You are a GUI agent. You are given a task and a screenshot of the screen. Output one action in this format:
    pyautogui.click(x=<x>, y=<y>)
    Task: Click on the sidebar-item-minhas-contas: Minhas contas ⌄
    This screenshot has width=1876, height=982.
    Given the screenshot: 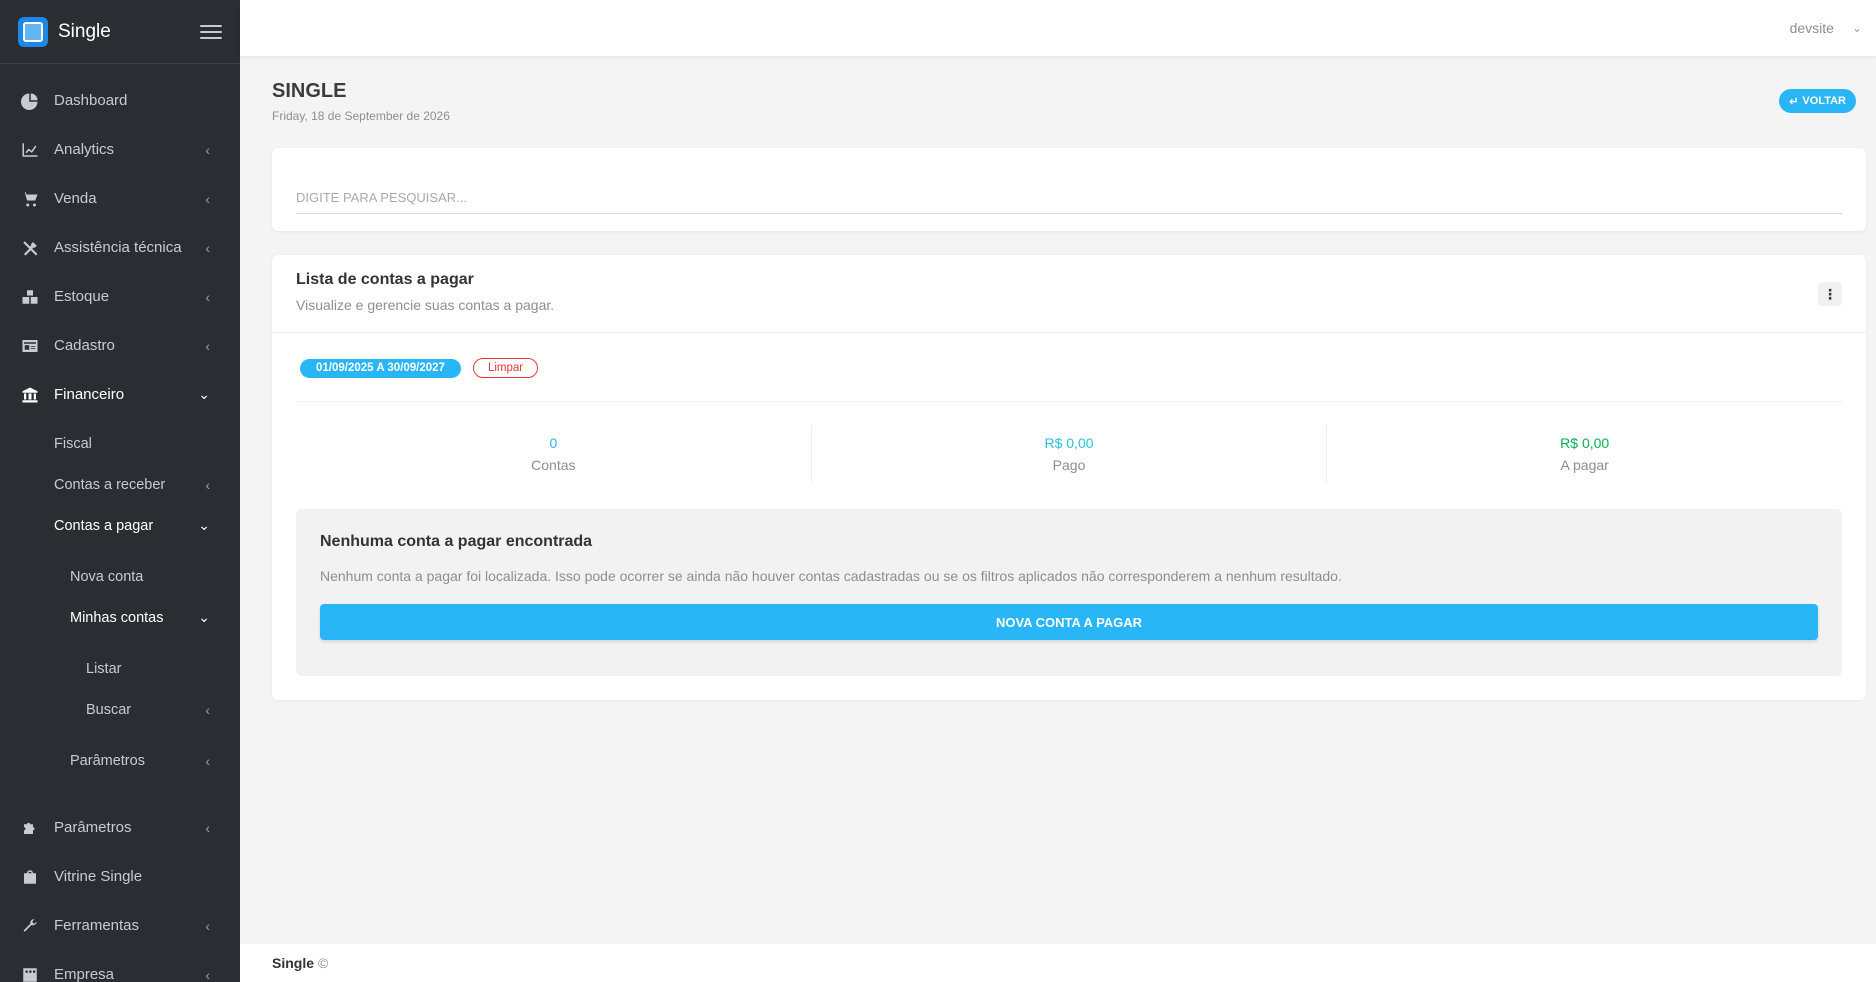 What is the action you would take?
    pyautogui.click(x=120, y=617)
    